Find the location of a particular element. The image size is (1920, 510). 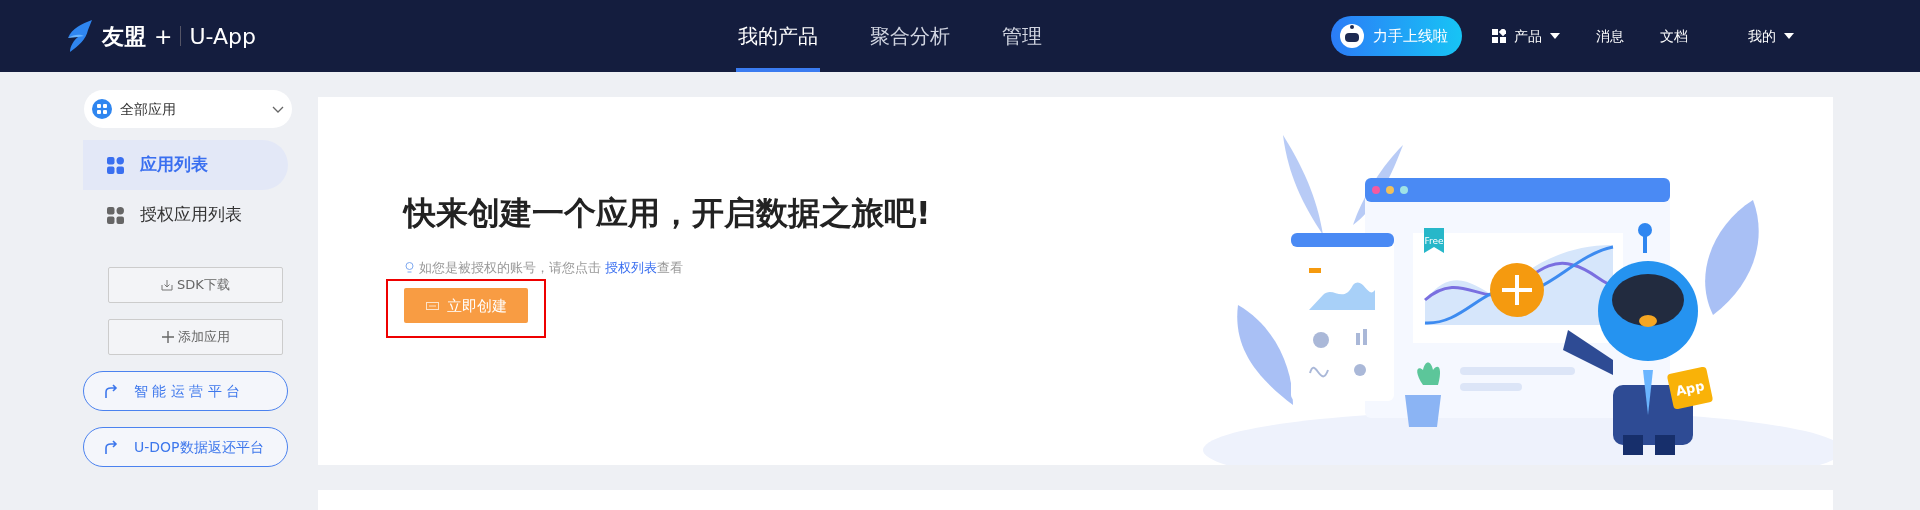

header-link: 我的 is located at coordinates (1771, 36).